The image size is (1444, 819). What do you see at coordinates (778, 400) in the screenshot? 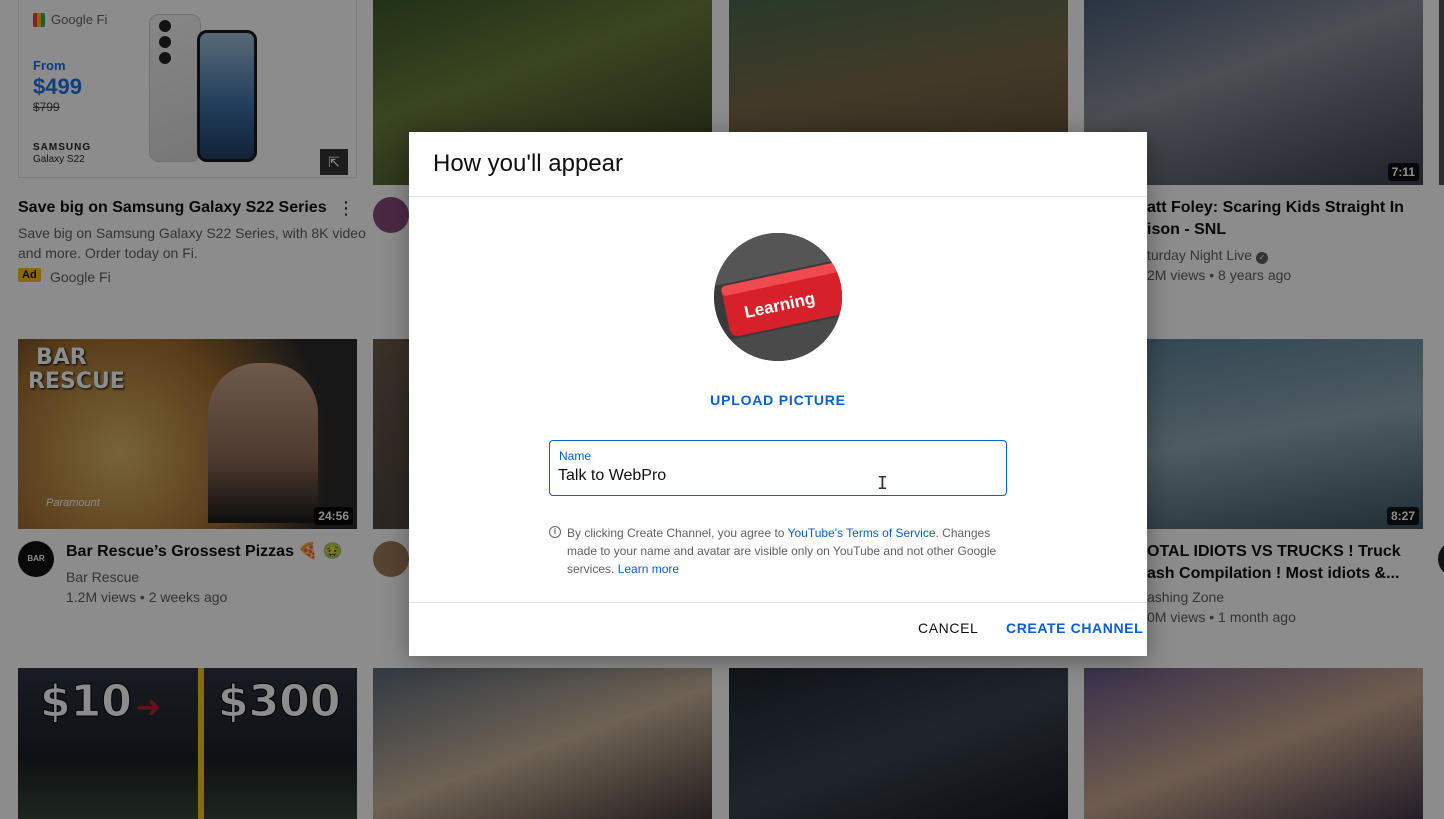
I see `upload-picture-button: UPLOAD PICTURE` at bounding box center [778, 400].